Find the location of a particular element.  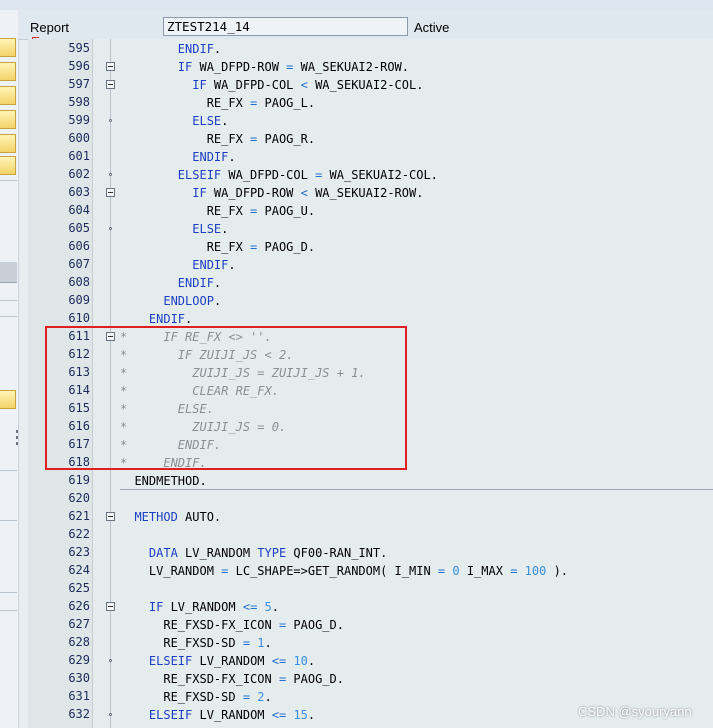

code-line: 601 ENDIF. is located at coordinates (370, 157).